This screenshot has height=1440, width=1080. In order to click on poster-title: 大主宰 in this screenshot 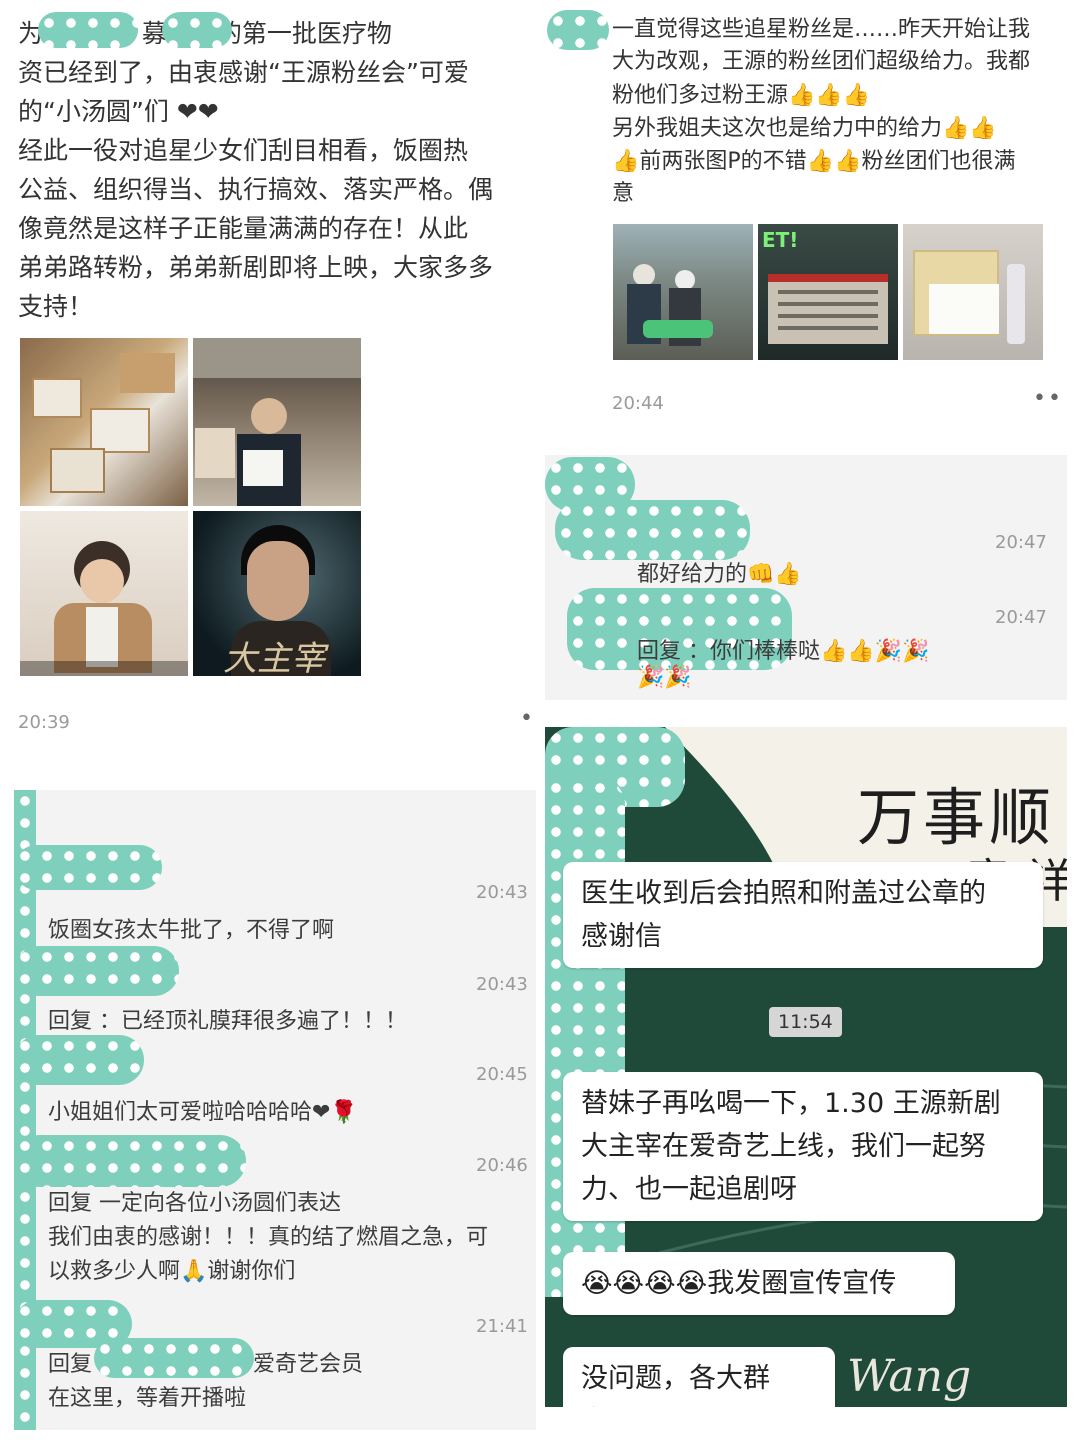, I will do `click(274, 657)`.